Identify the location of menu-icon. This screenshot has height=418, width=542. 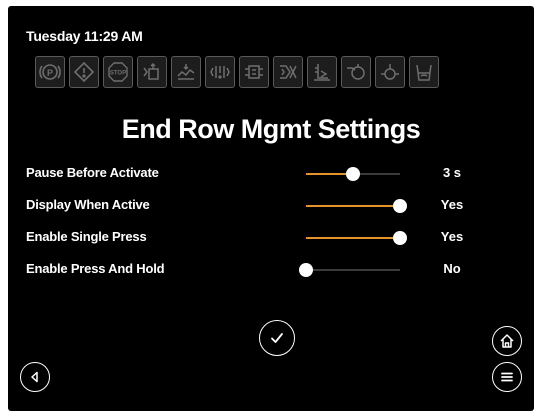
(507, 377).